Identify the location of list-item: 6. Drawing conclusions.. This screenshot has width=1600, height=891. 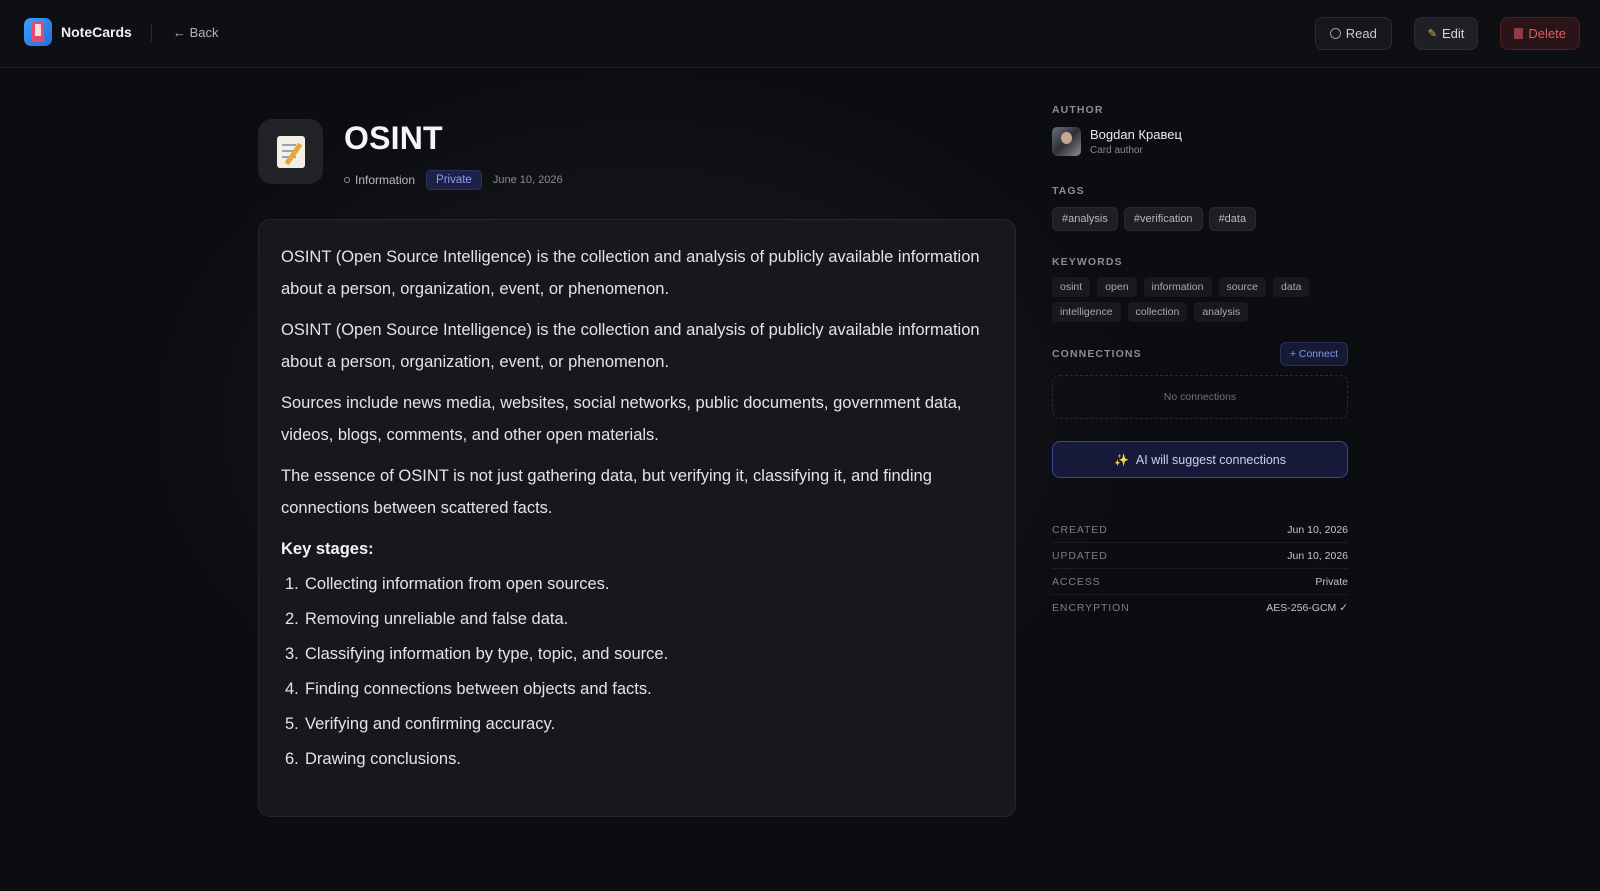
(637, 759).